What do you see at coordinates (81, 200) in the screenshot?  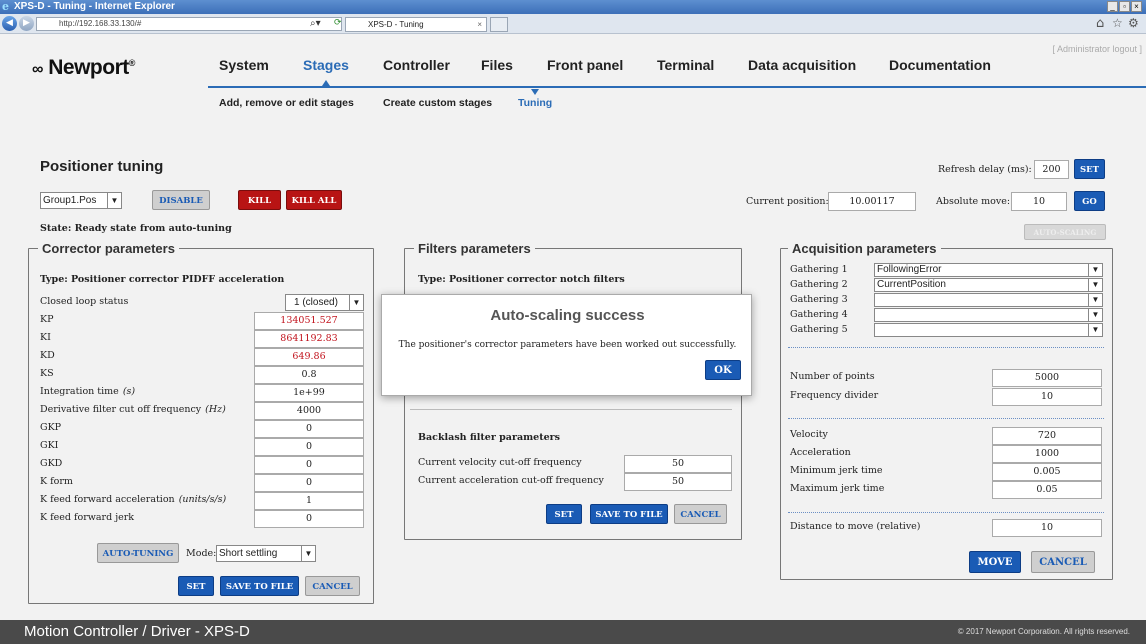 I see `group-select: Group1.Pos ▼` at bounding box center [81, 200].